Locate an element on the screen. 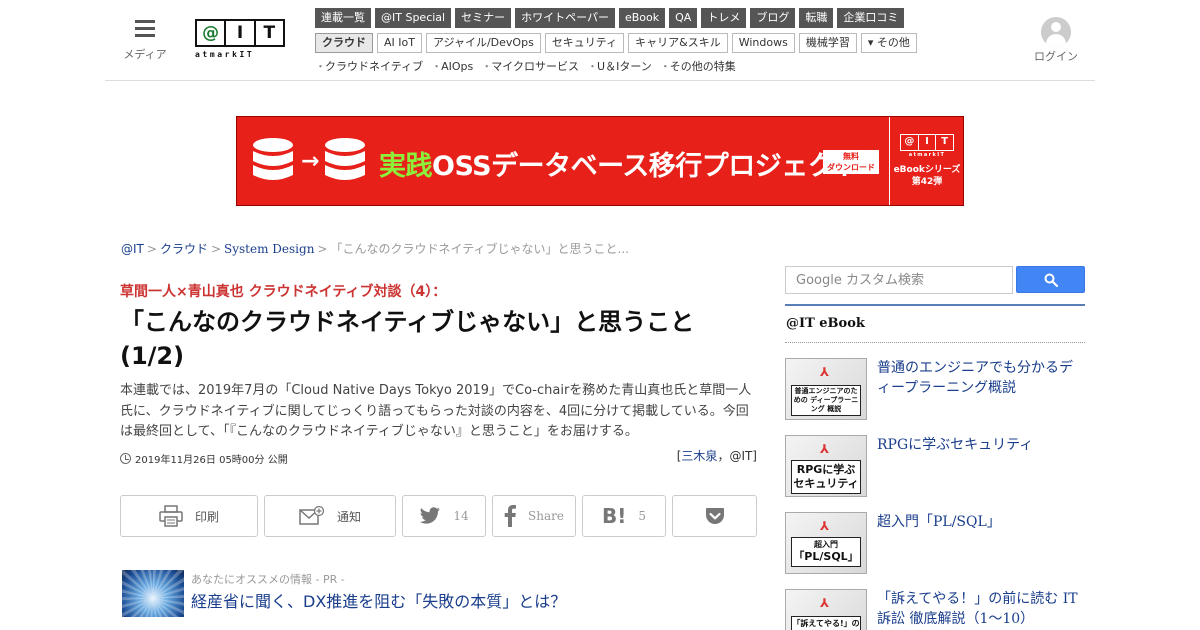 The width and height of the screenshot is (1200, 630). article-headline: 「こんなのクラウドネイティブじゃない」と思うこと (1/2) is located at coordinates (407, 339).